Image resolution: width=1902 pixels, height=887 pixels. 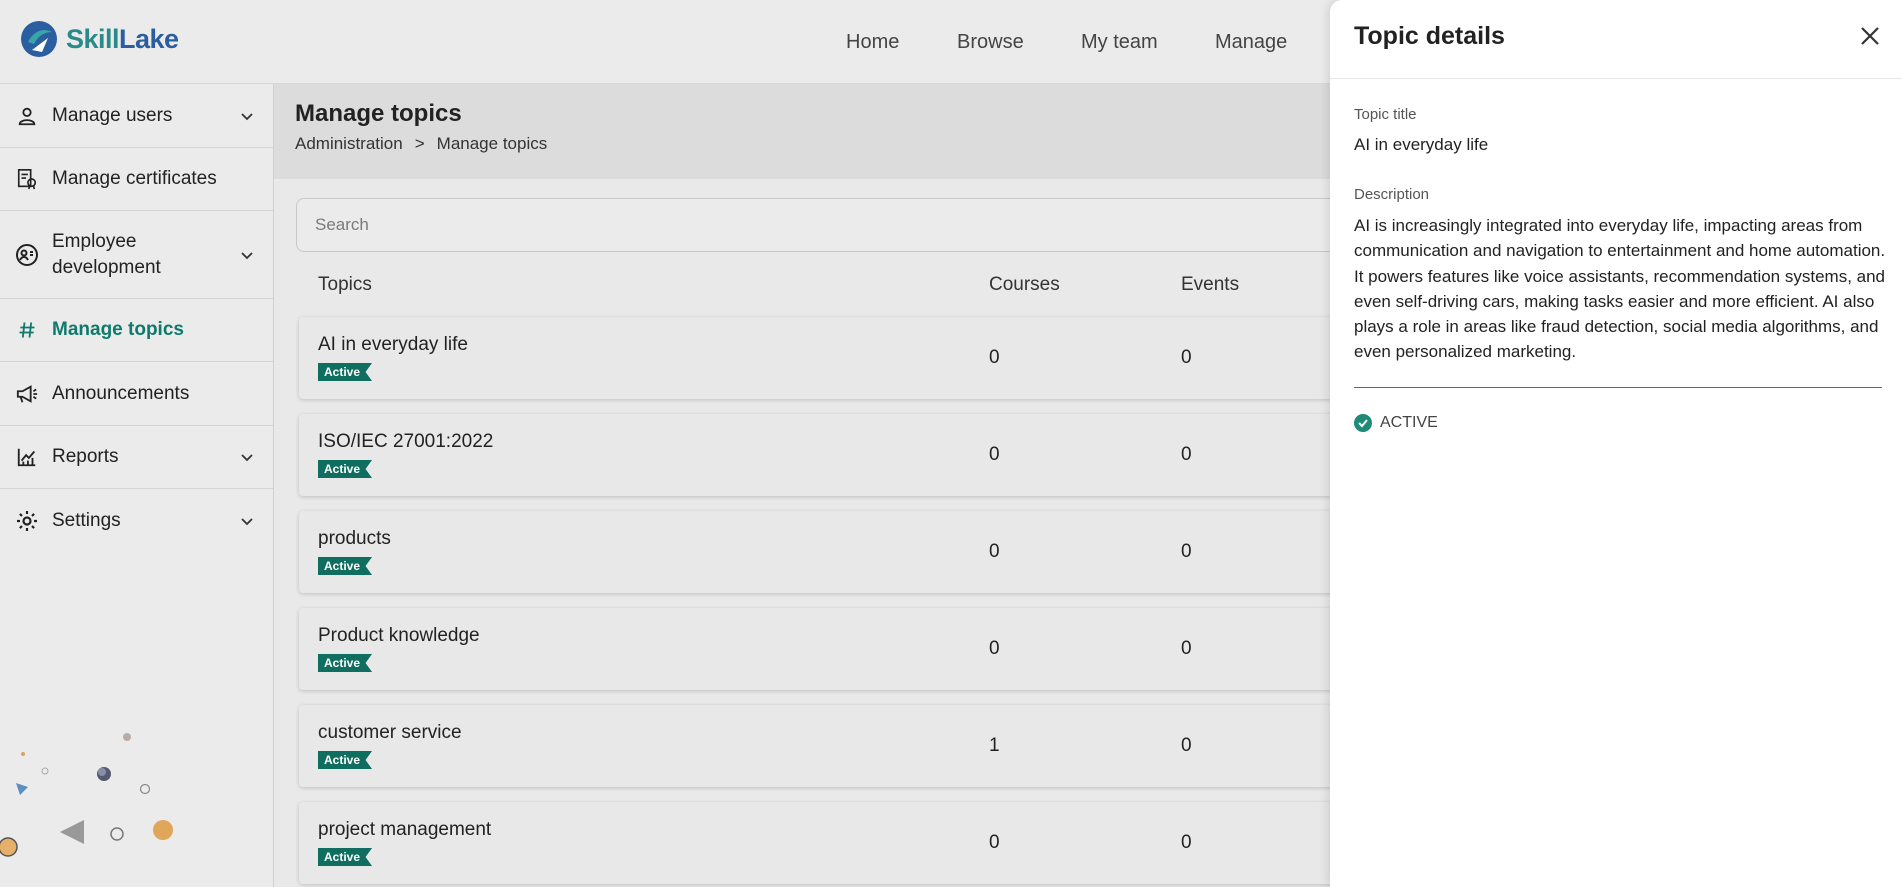 I want to click on breadcrumb-administration: Administration, so click(x=349, y=144).